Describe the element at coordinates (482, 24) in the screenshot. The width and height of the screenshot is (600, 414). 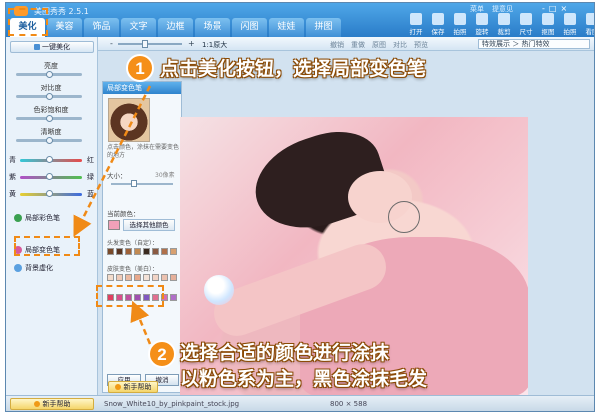
I see `rotate-button: 旋转` at that location.